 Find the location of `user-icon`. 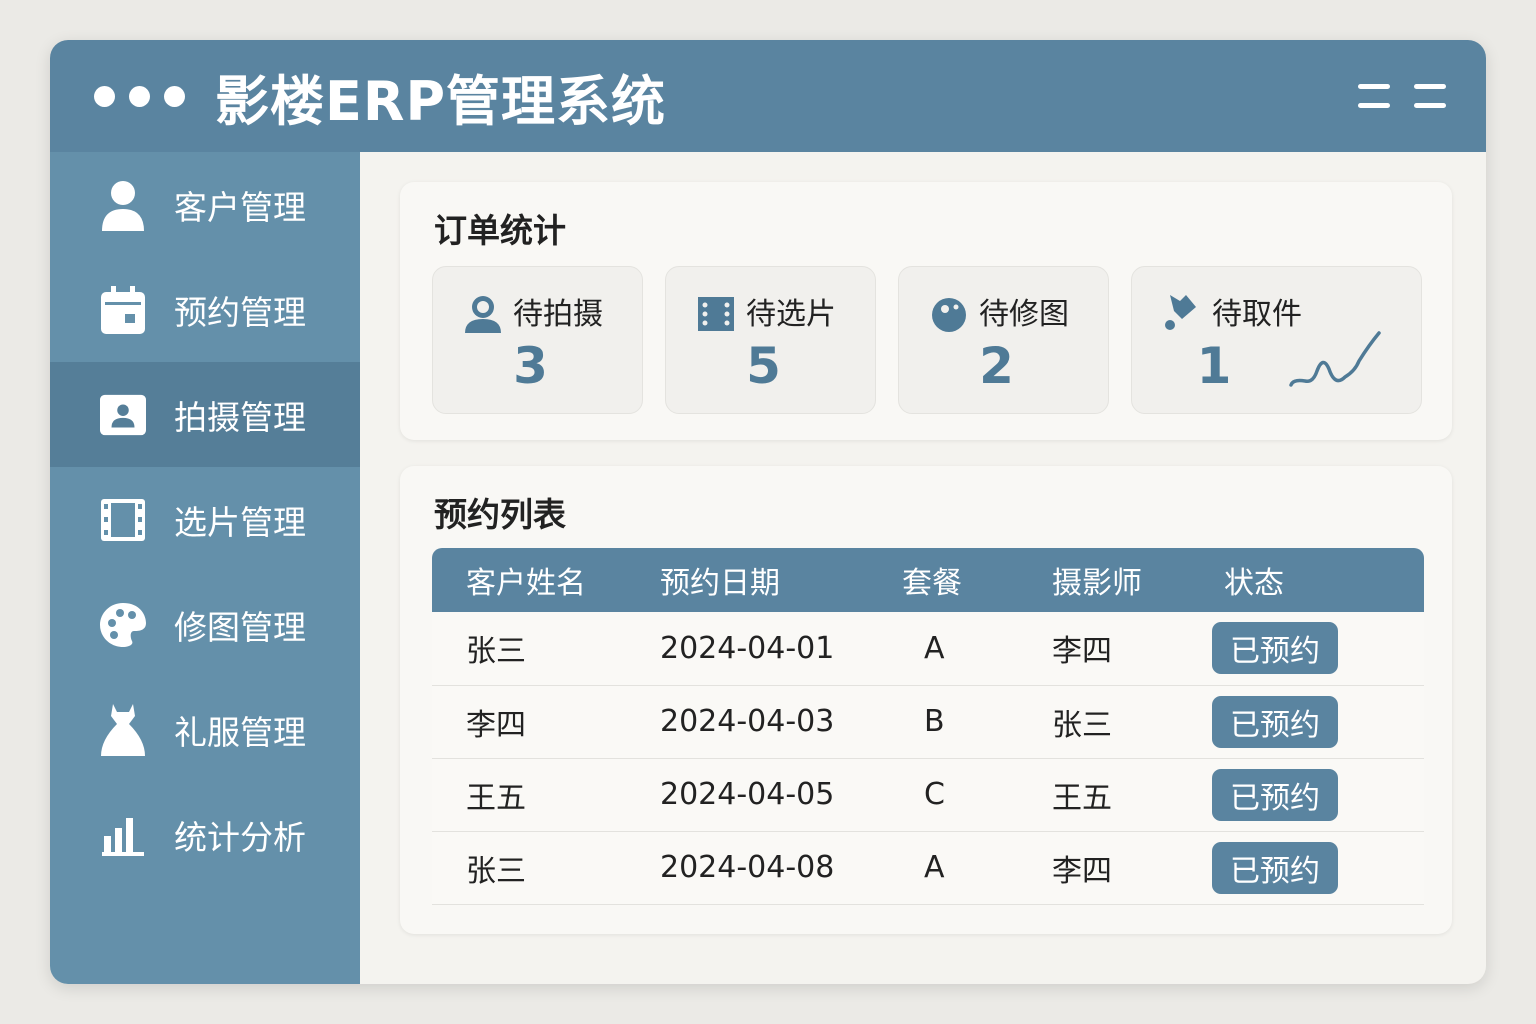

user-icon is located at coordinates (123, 205).